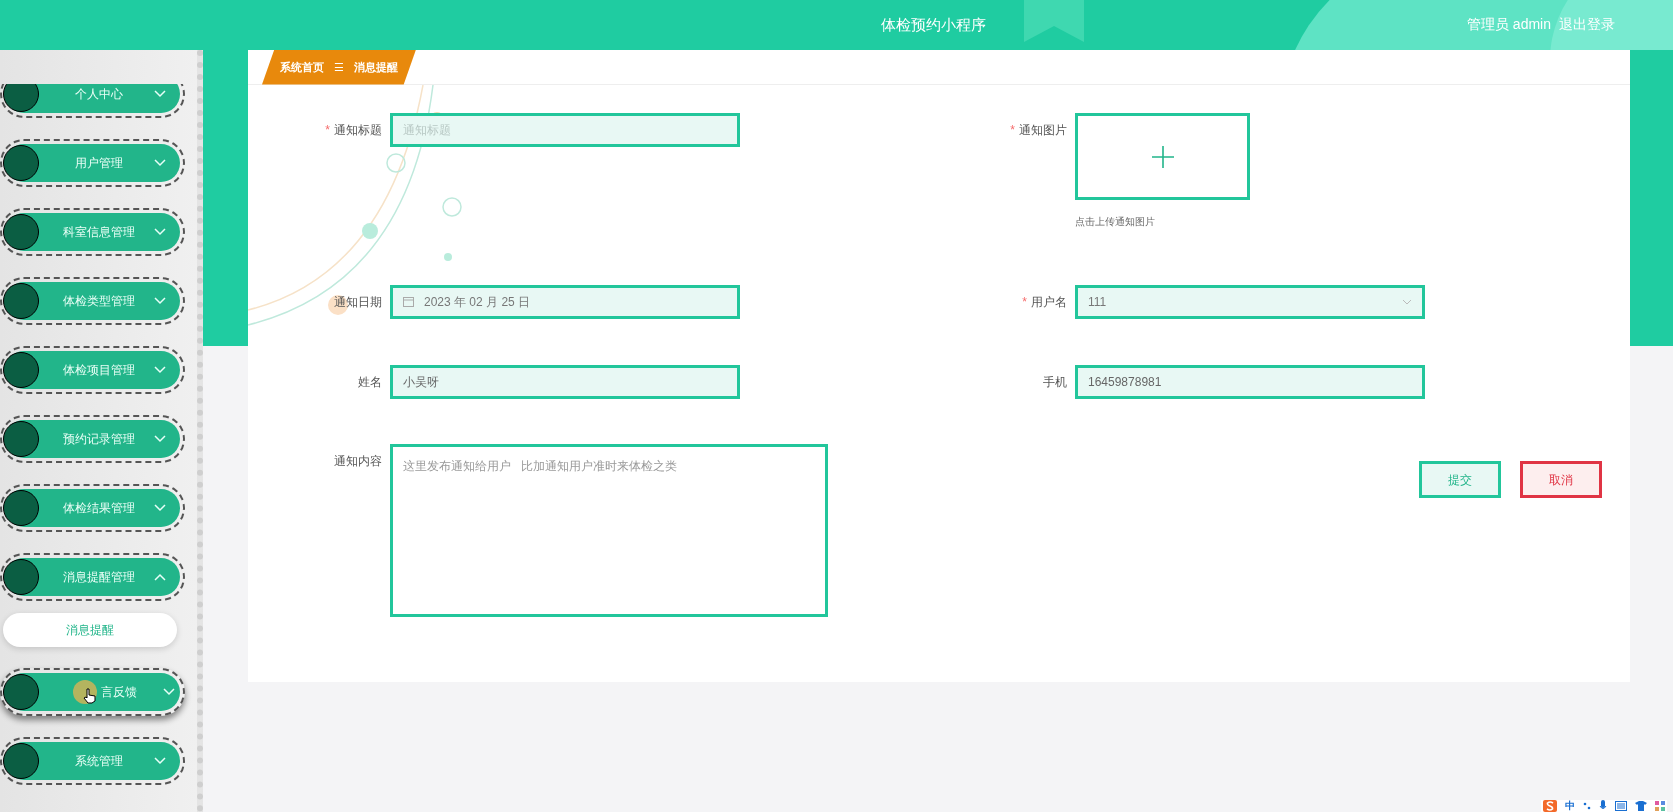  I want to click on menu-item: 科室信息管理, so click(92, 232).